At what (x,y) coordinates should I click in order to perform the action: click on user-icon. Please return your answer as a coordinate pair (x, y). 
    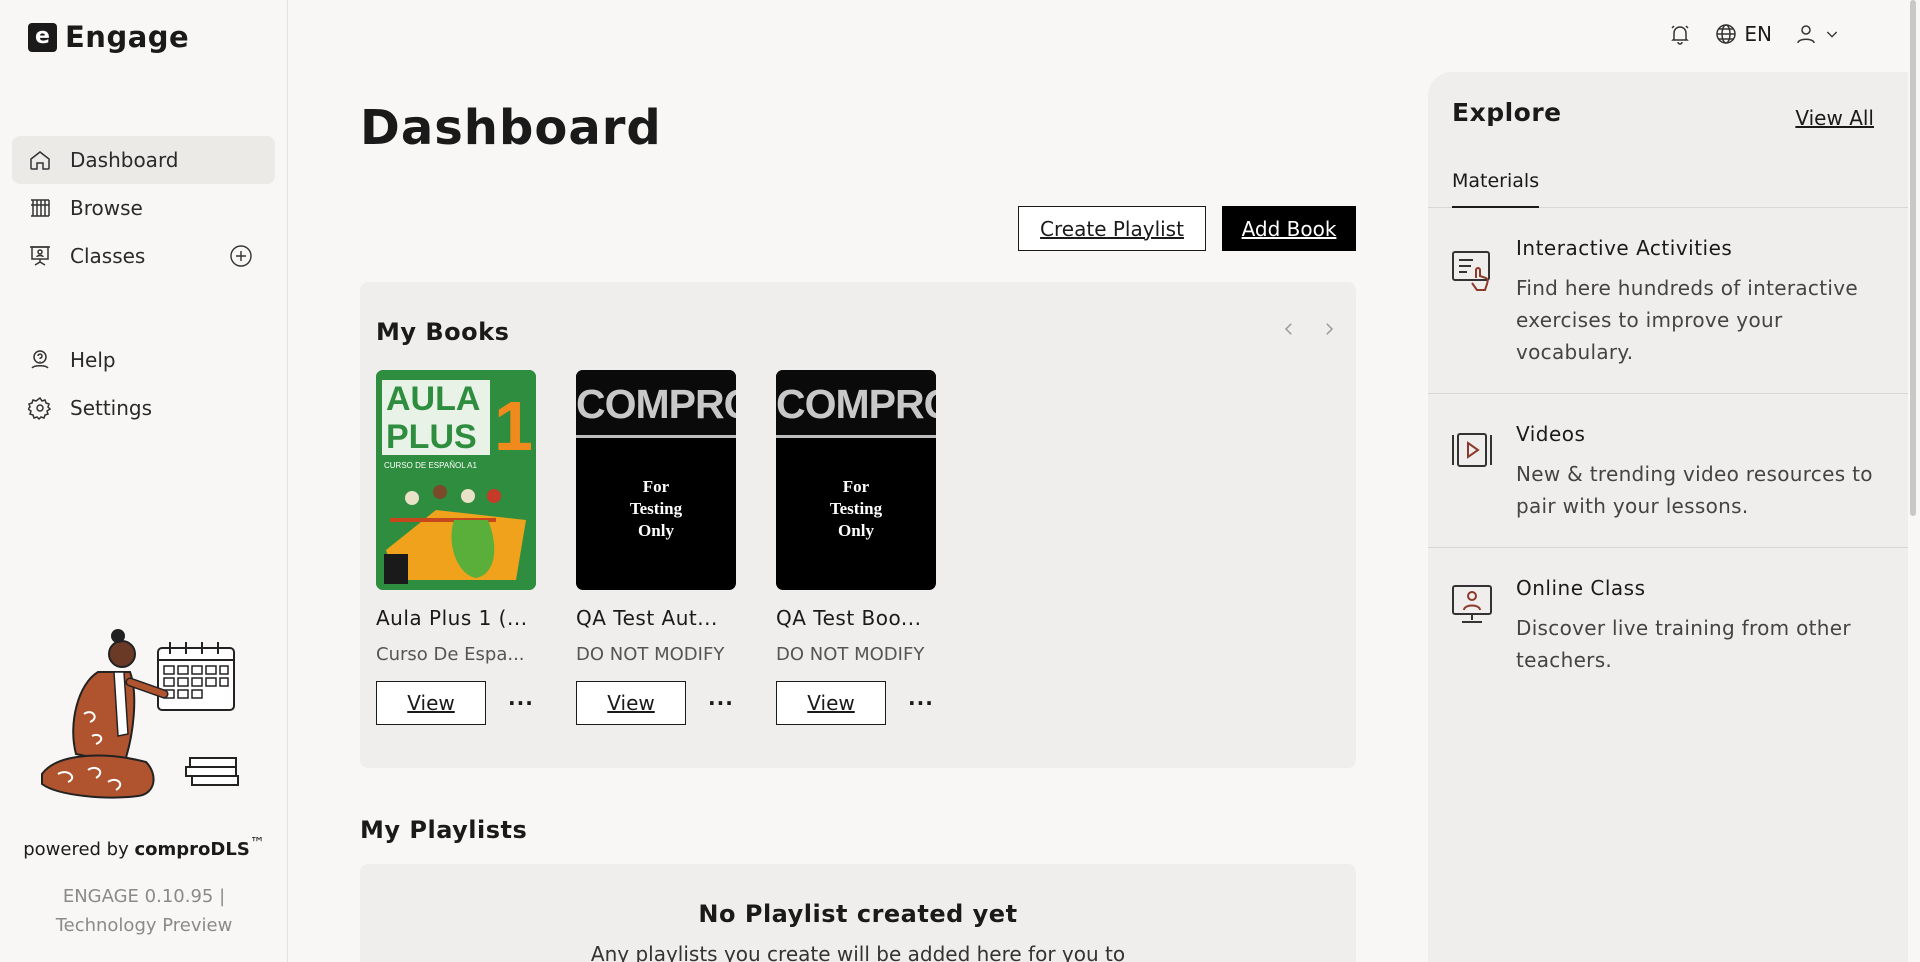
    Looking at the image, I should click on (1806, 34).